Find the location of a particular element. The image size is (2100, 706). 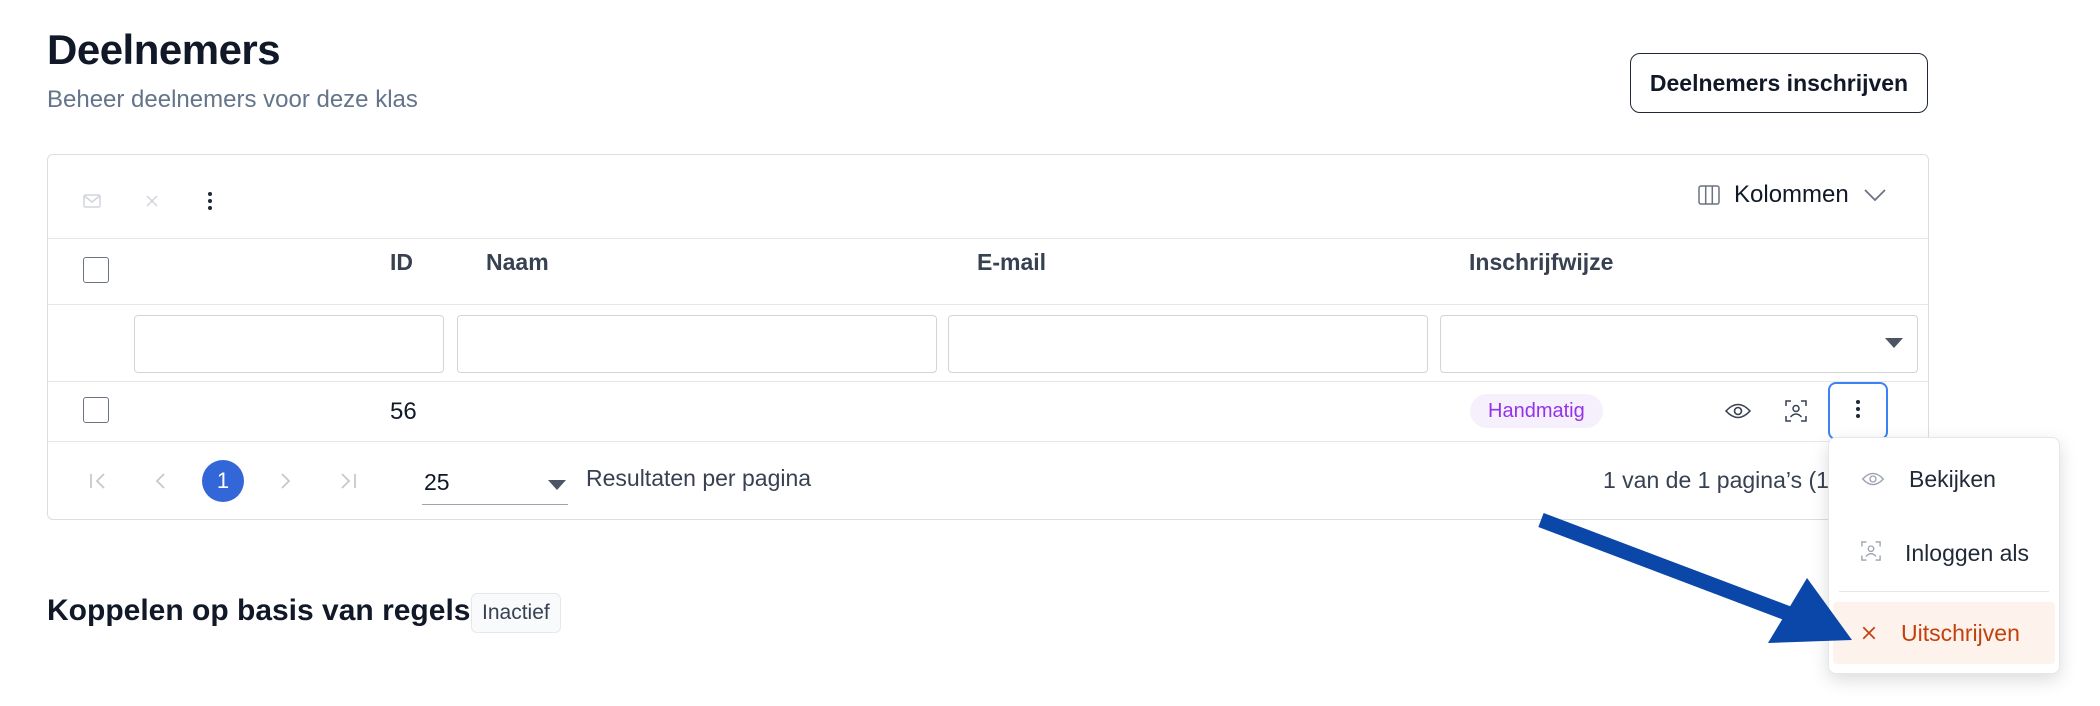

annotation-arrow is located at coordinates (1695, 577).